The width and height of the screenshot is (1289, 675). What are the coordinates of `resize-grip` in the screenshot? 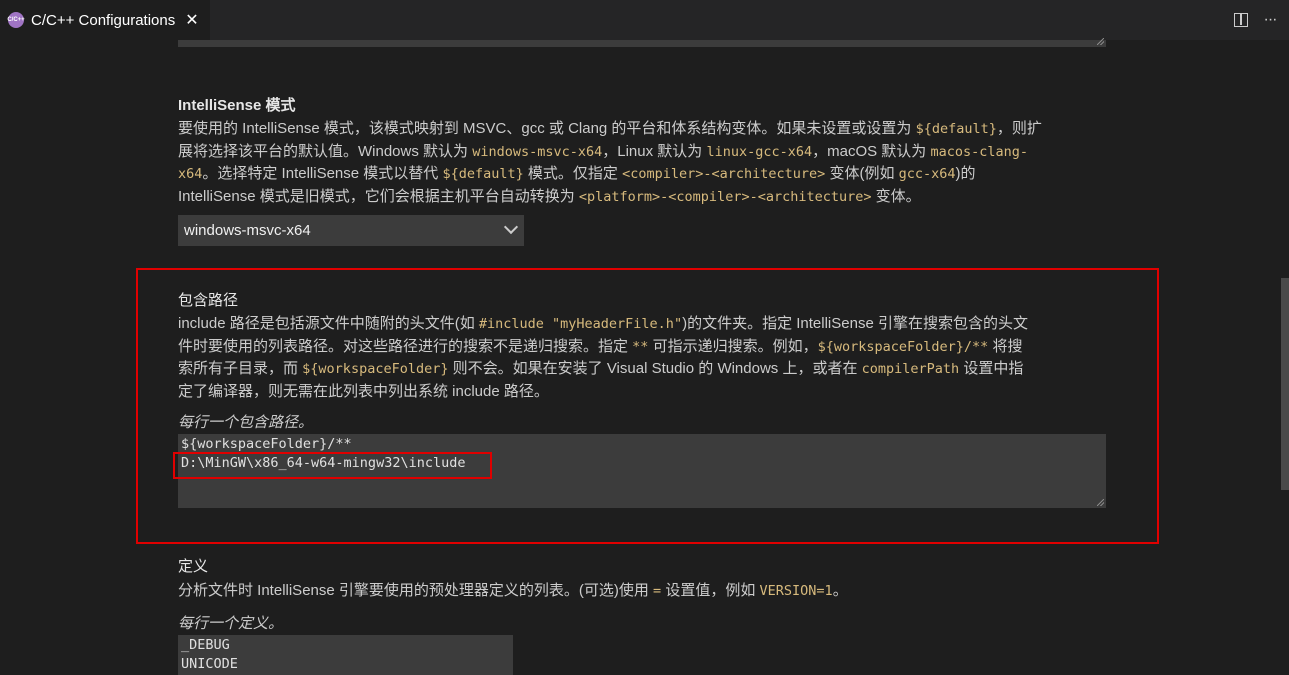 It's located at (1100, 41).